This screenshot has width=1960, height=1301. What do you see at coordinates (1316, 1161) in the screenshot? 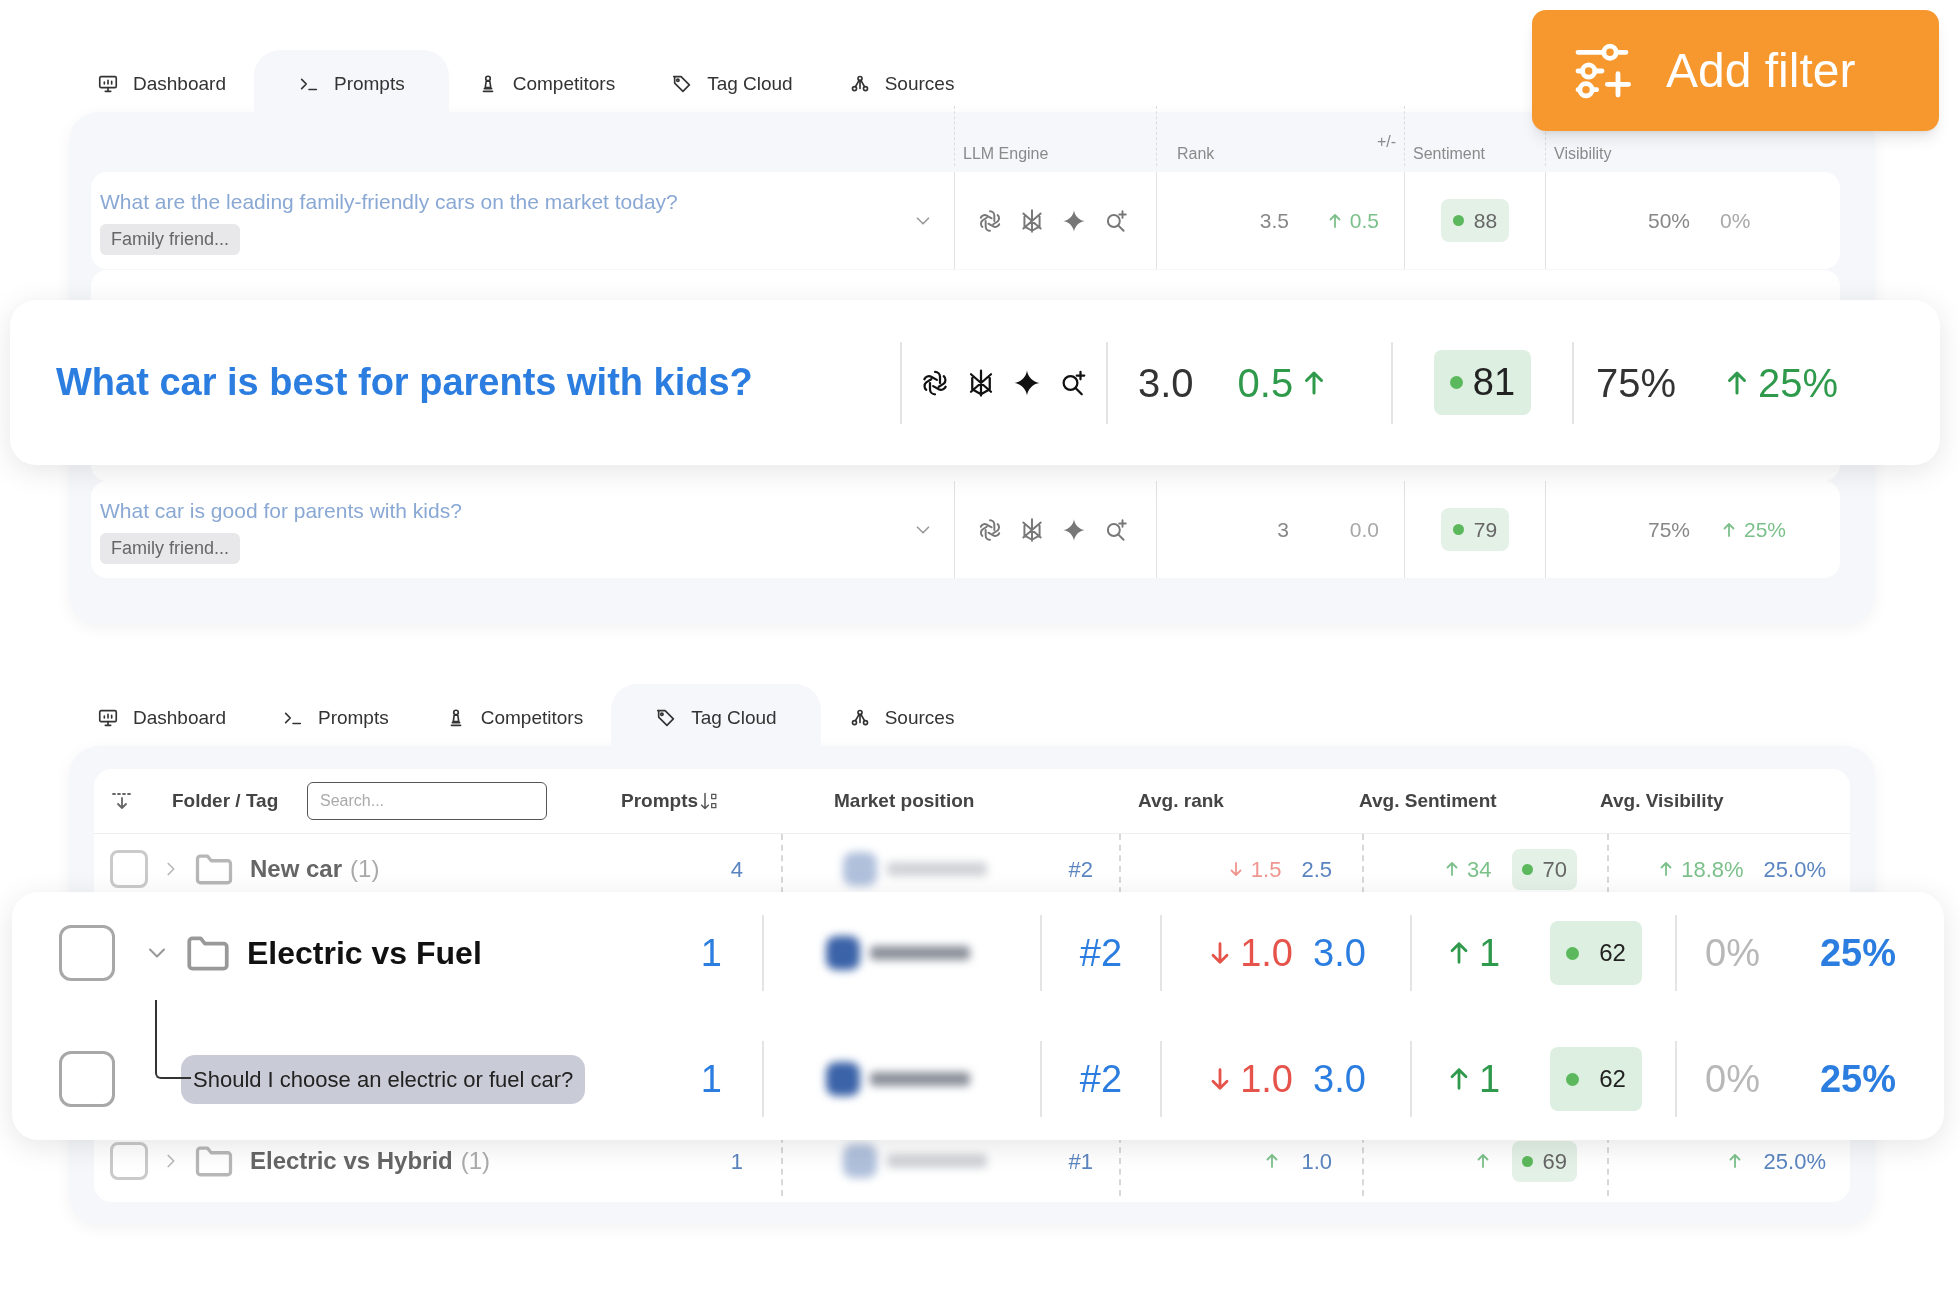
I see `avg-rank: 1.0` at bounding box center [1316, 1161].